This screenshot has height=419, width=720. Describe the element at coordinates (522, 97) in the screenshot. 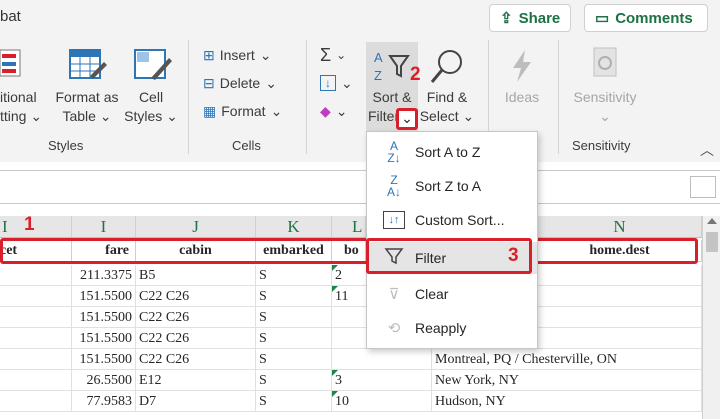

I see `ideas-button: Ideas` at that location.